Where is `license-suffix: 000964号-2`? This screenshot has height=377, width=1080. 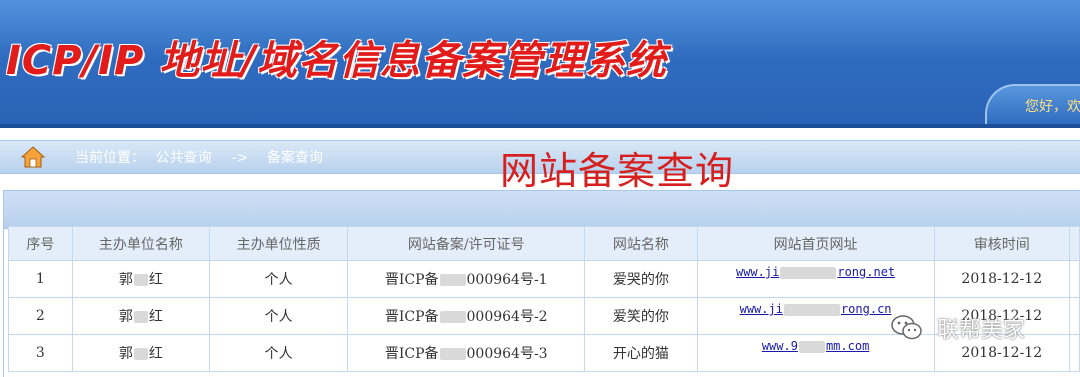
license-suffix: 000964号-2 is located at coordinates (507, 317).